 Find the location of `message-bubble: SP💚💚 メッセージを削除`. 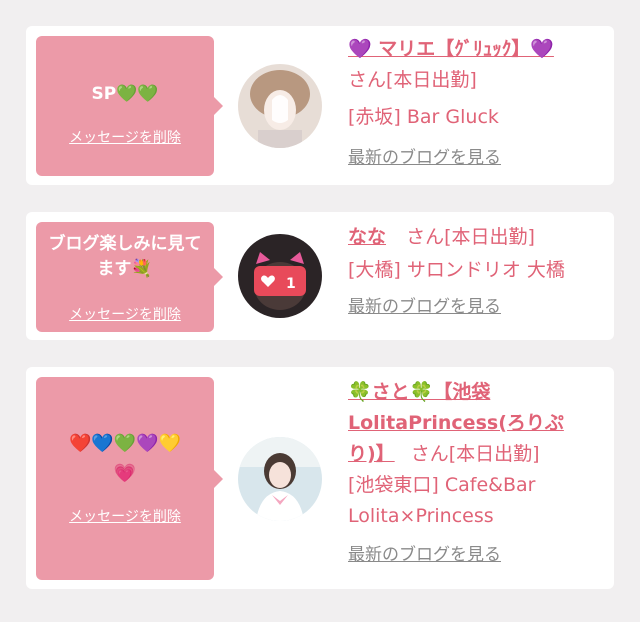

message-bubble: SP💚💚 メッセージを削除 is located at coordinates (129, 106).